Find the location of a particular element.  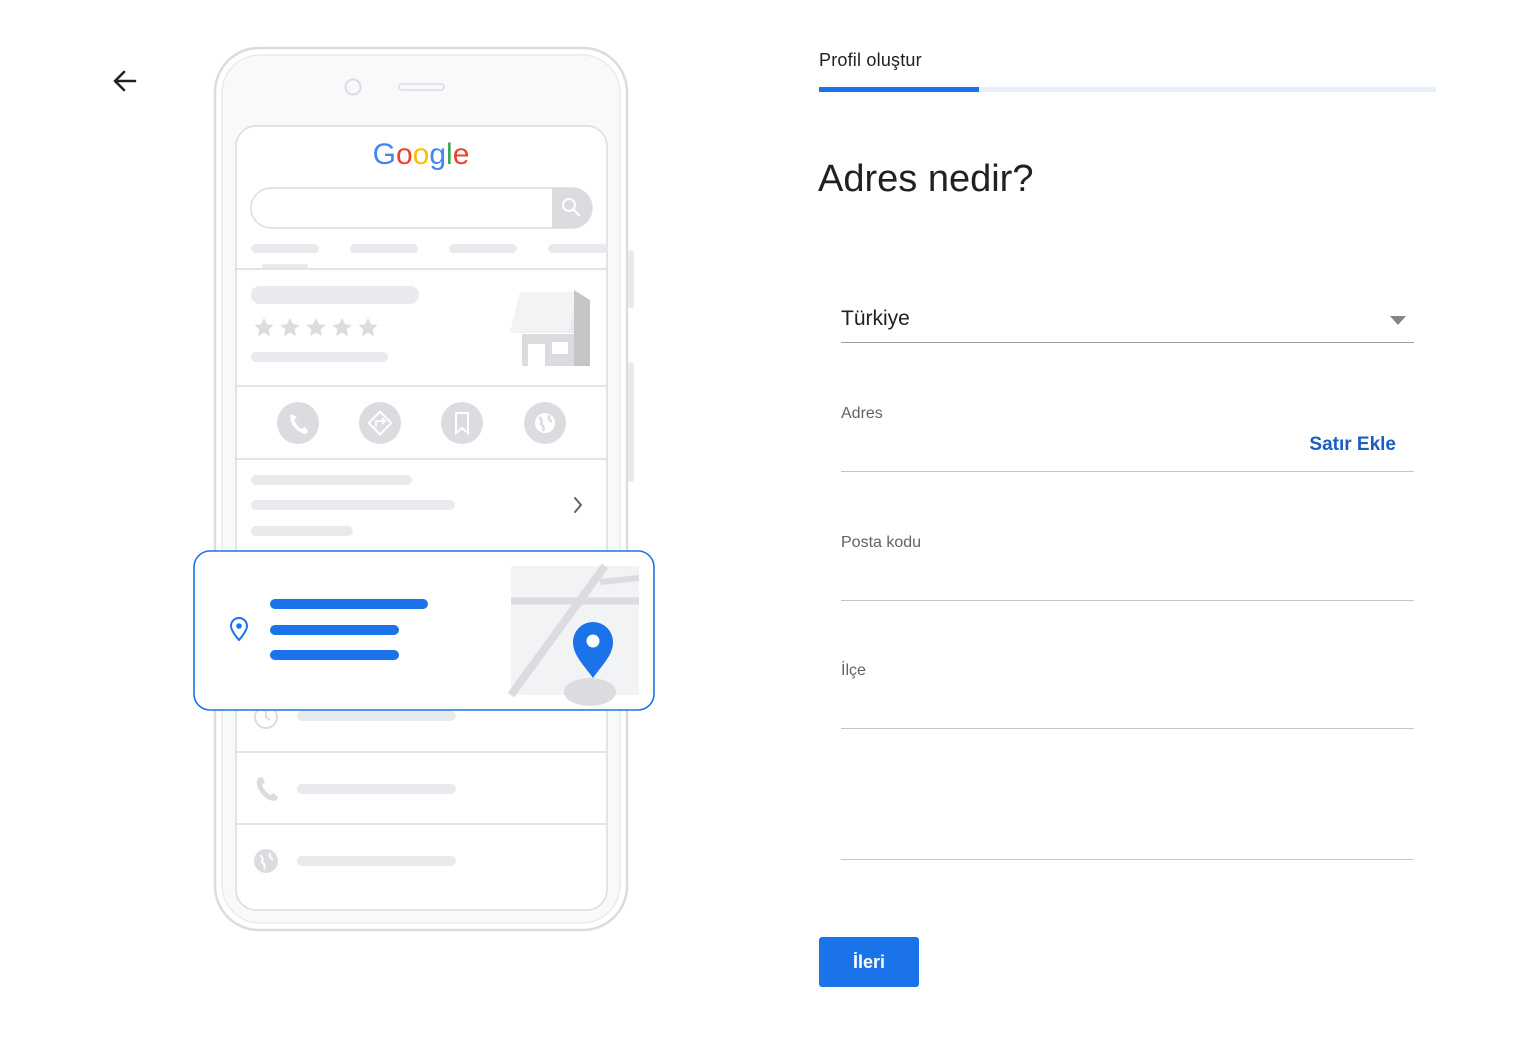

postal-code-input is located at coordinates (1127, 574).